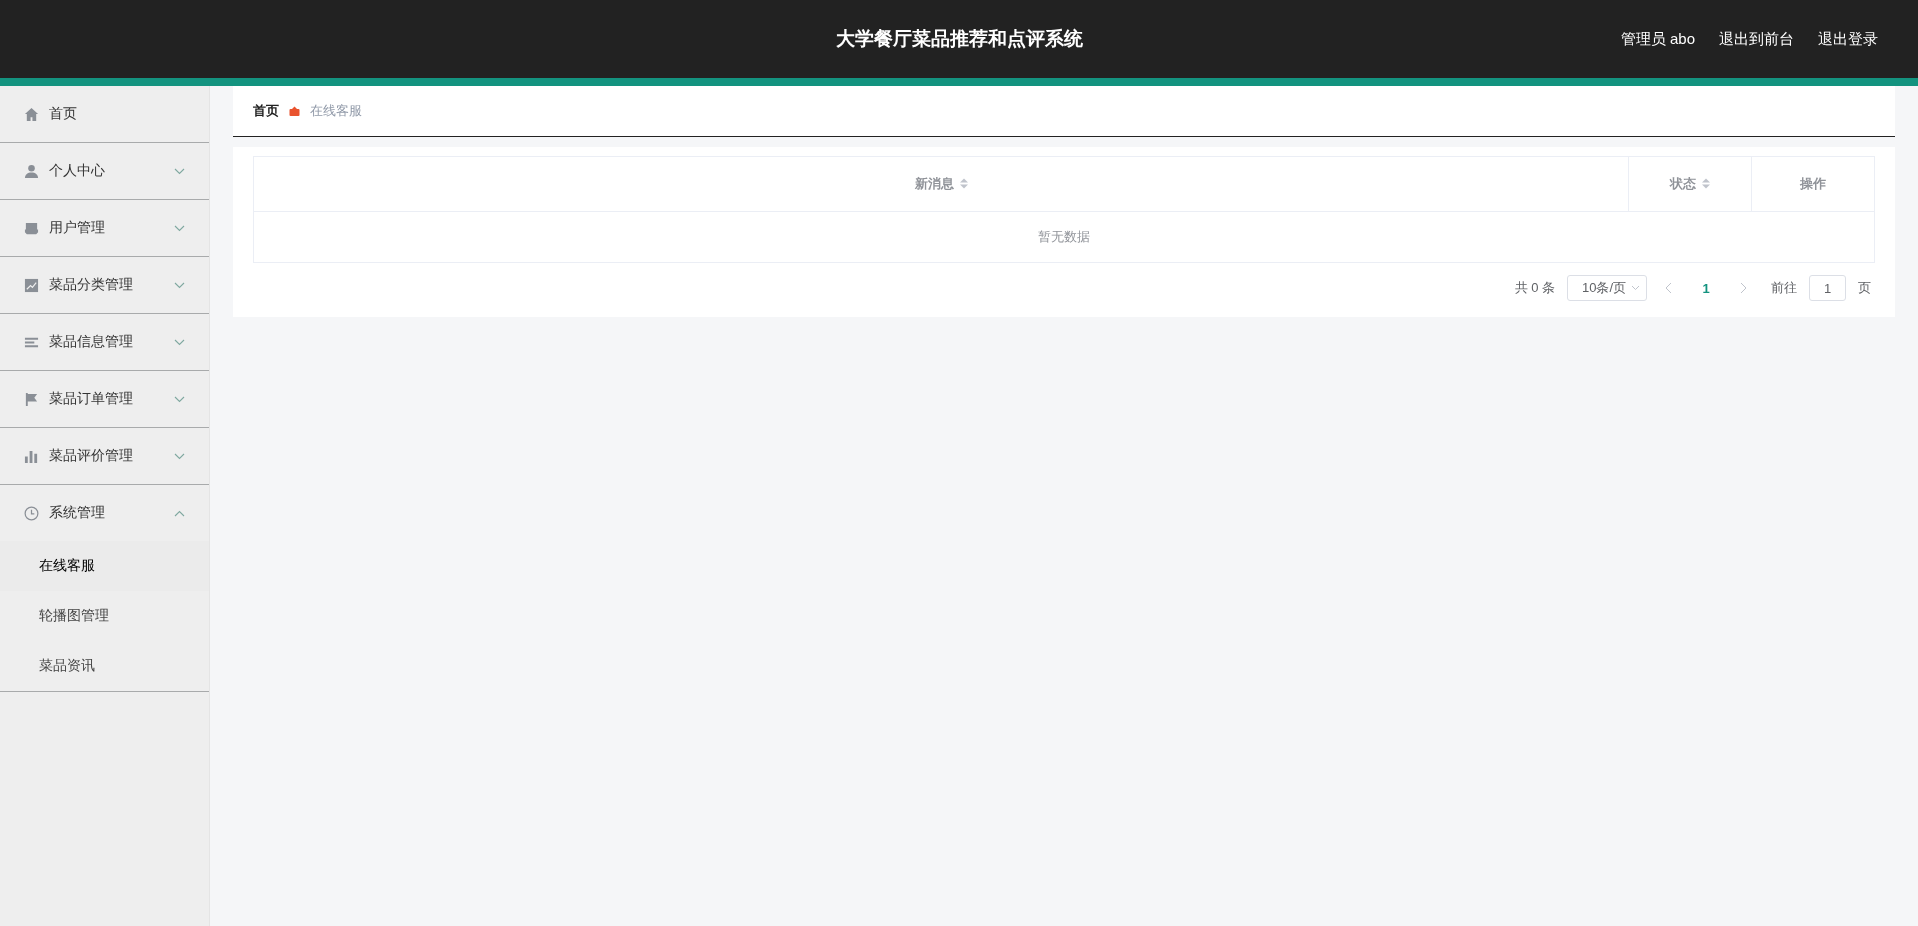 This screenshot has width=1918, height=926. What do you see at coordinates (31, 513) in the screenshot?
I see `clock-icon` at bounding box center [31, 513].